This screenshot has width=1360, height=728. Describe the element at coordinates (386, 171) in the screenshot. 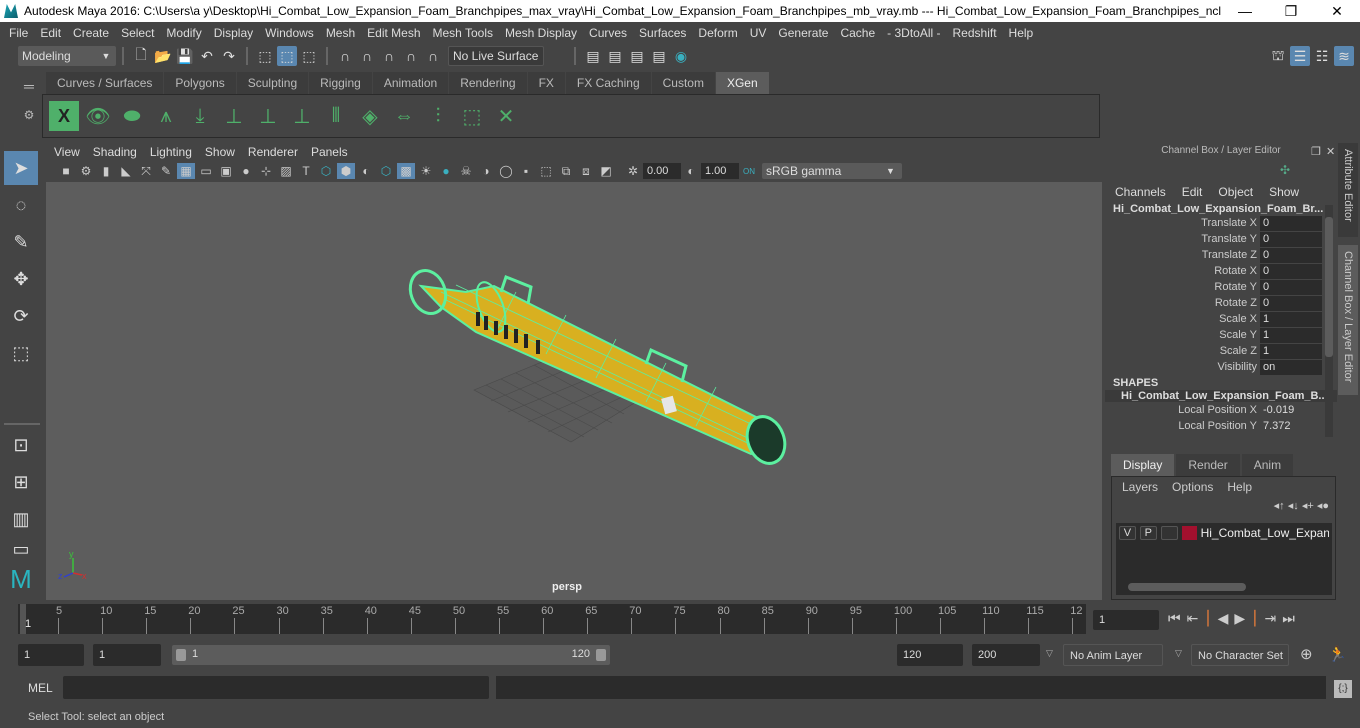

I see `xray-icon: ⬡` at that location.